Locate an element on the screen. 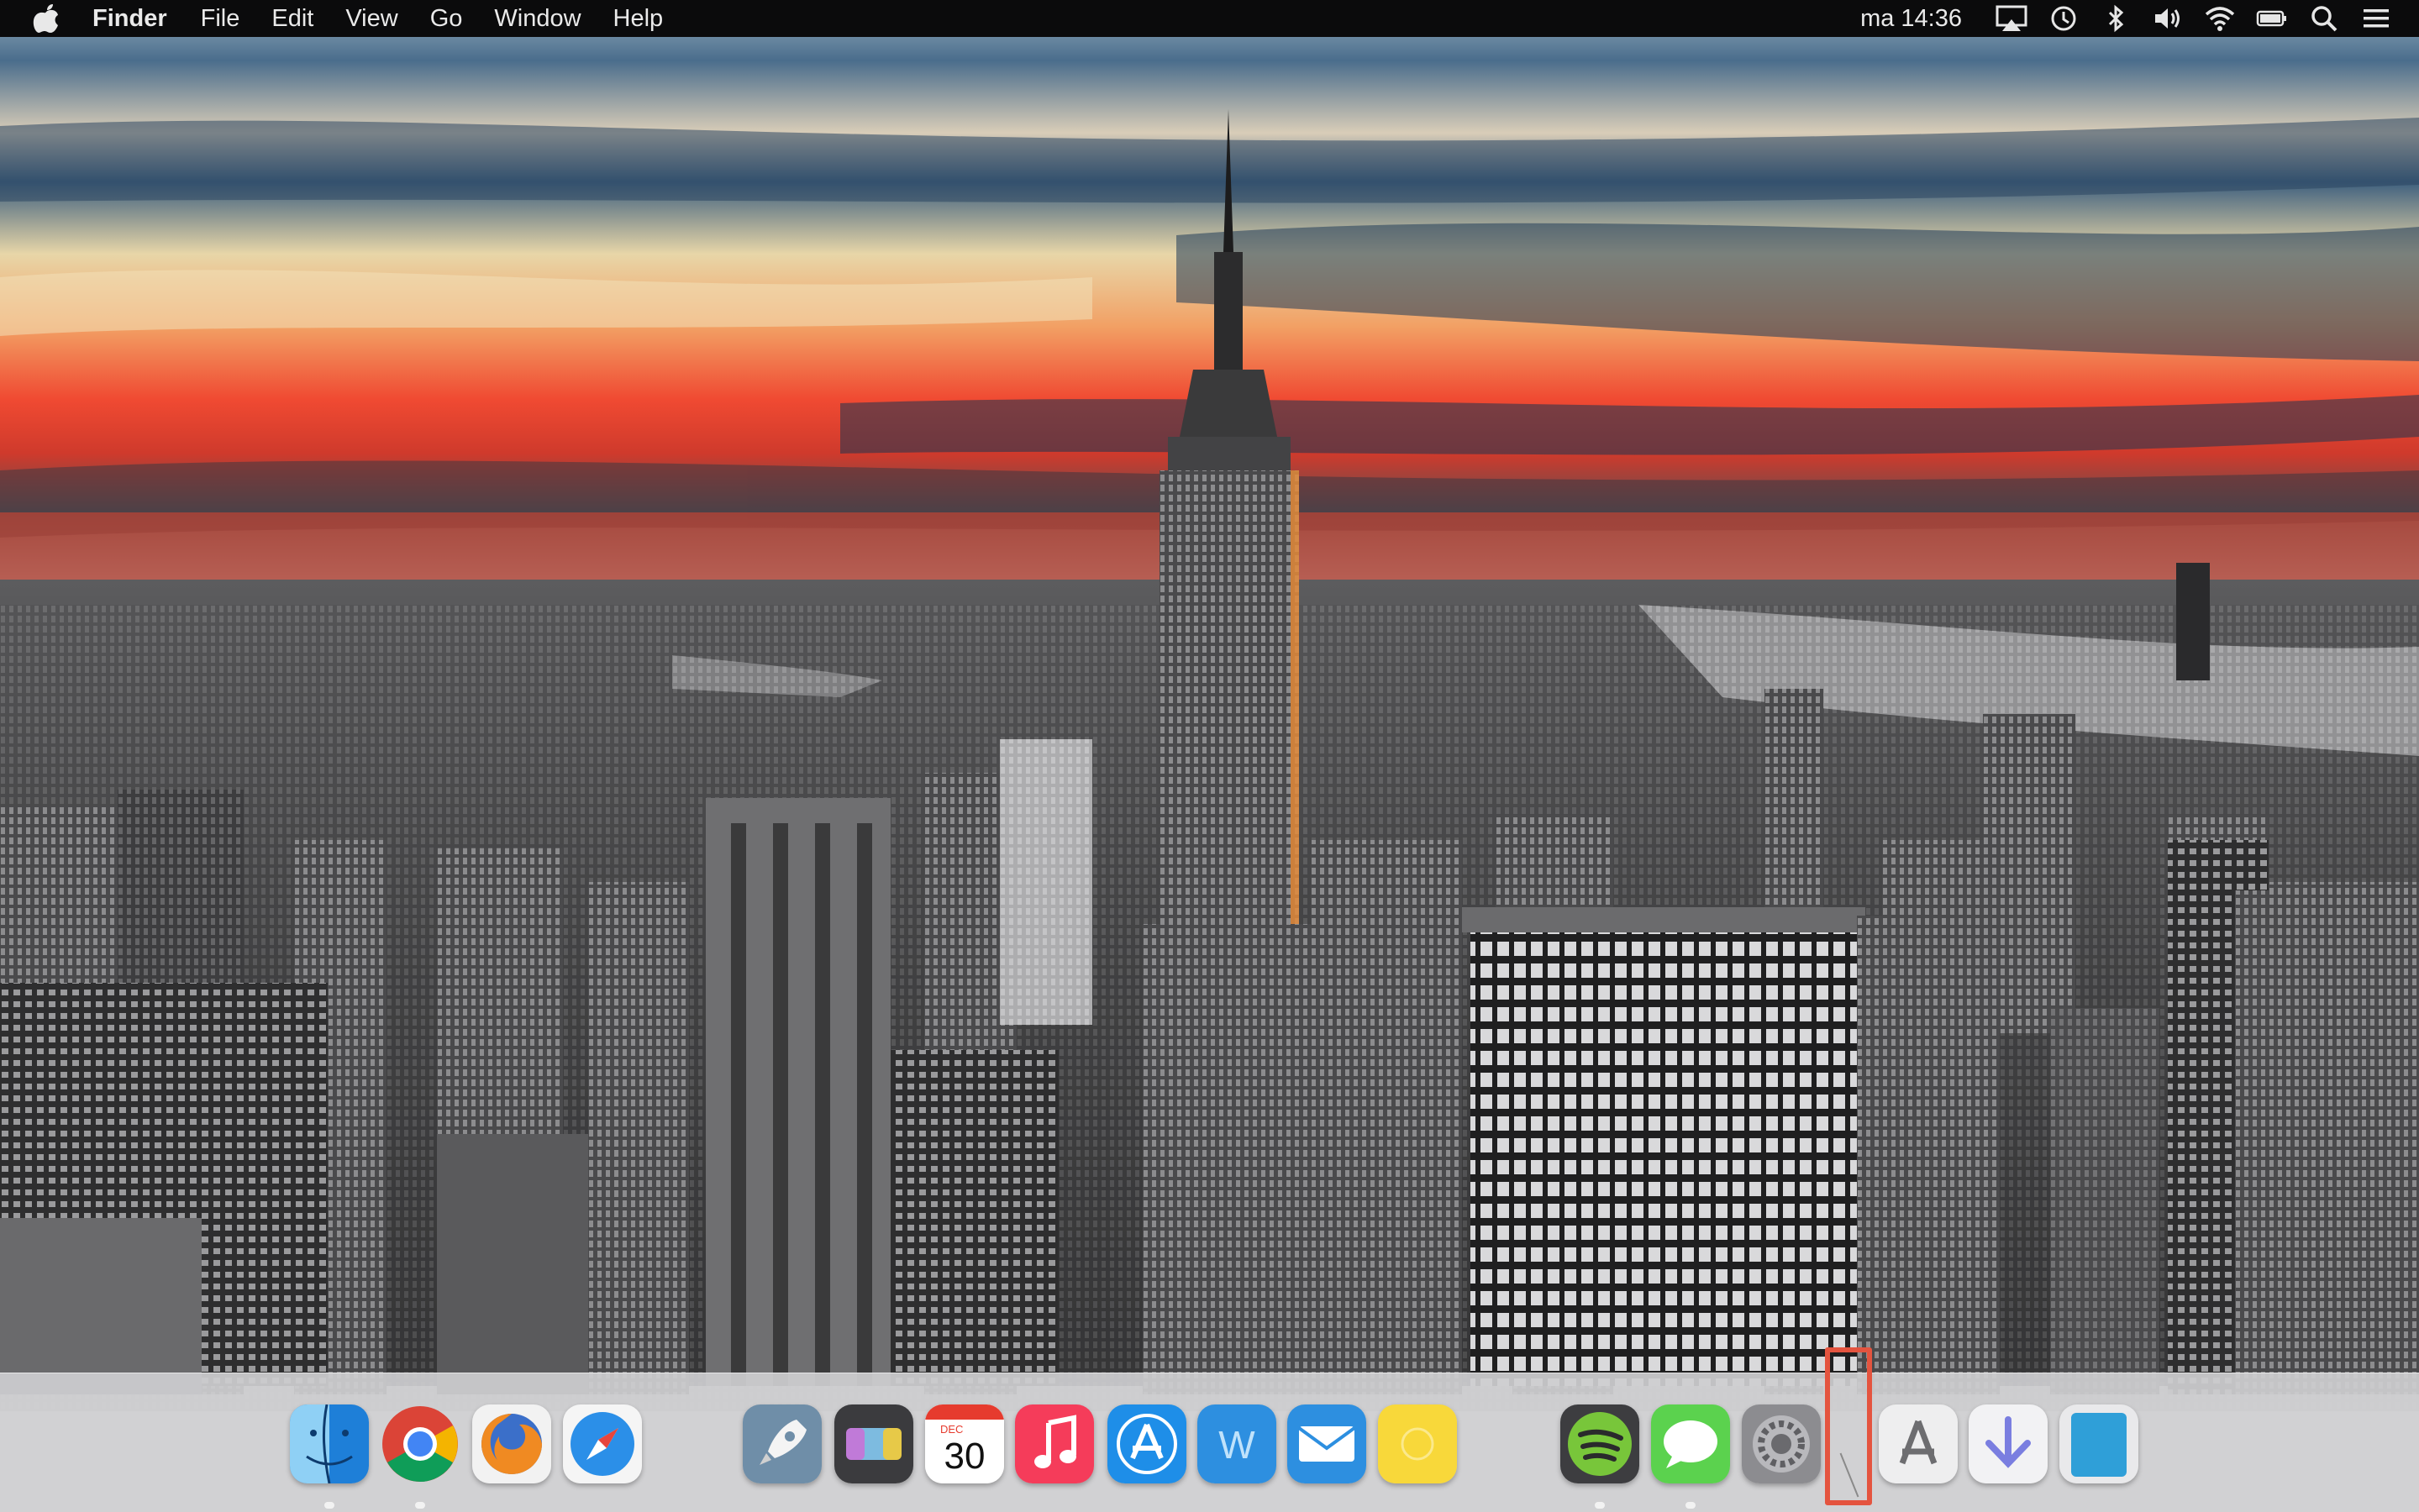  dock-mission-control-icon is located at coordinates (873, 1443).